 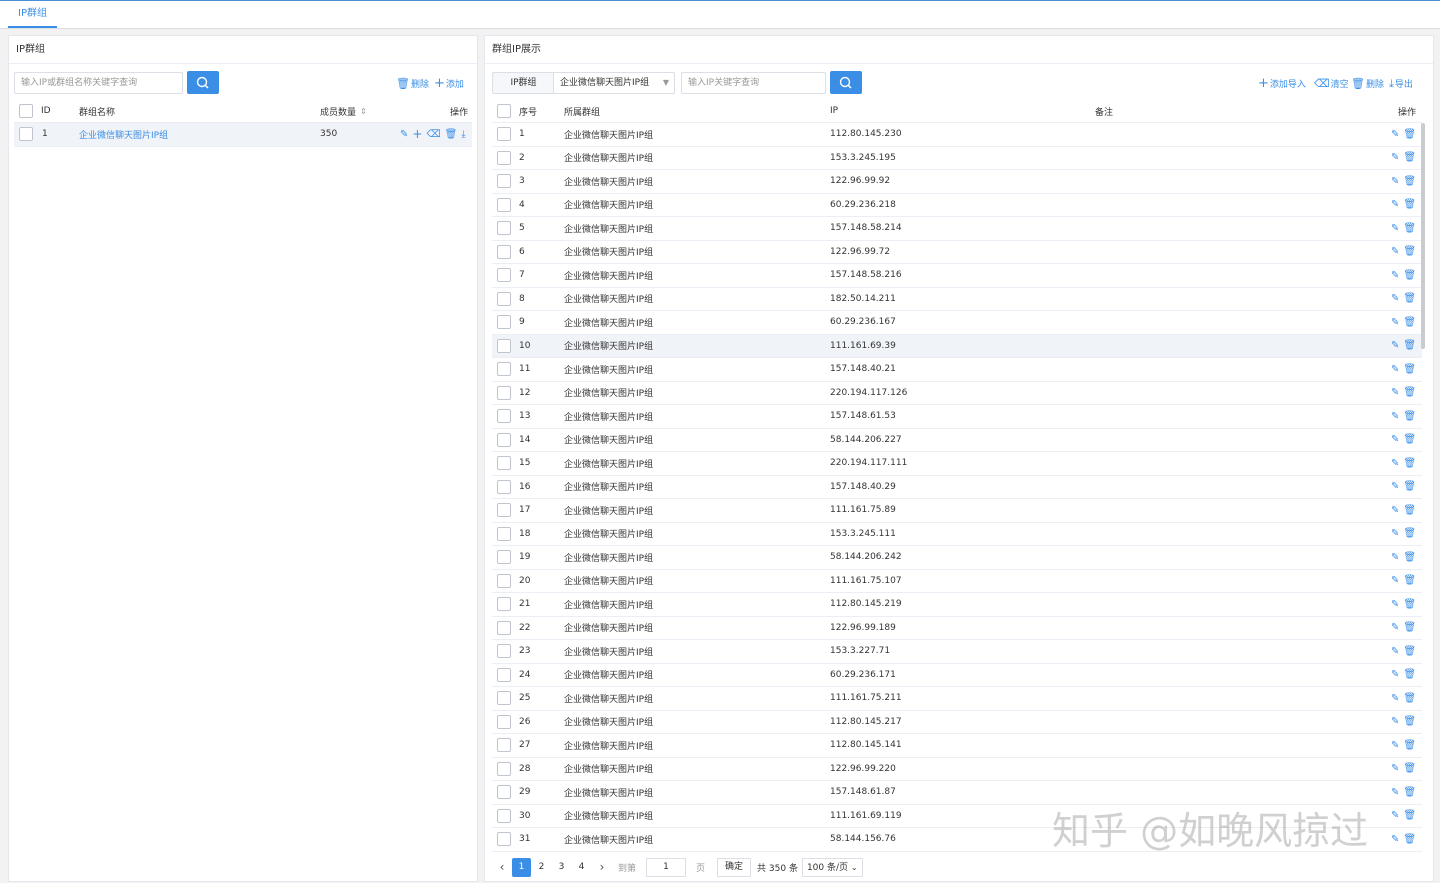 What do you see at coordinates (957, 393) in the screenshot?
I see `table-row: 12 企业微信聊天图片IP组 220.194.117.126 ✎ 🗑` at bounding box center [957, 393].